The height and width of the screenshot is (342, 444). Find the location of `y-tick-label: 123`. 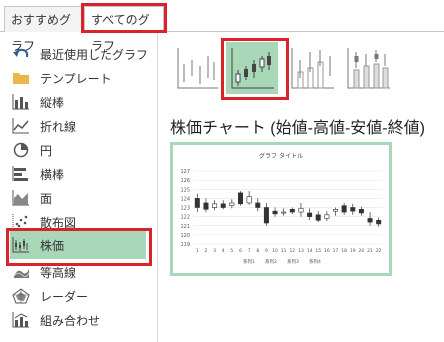

y-tick-label: 123 is located at coordinates (185, 209).